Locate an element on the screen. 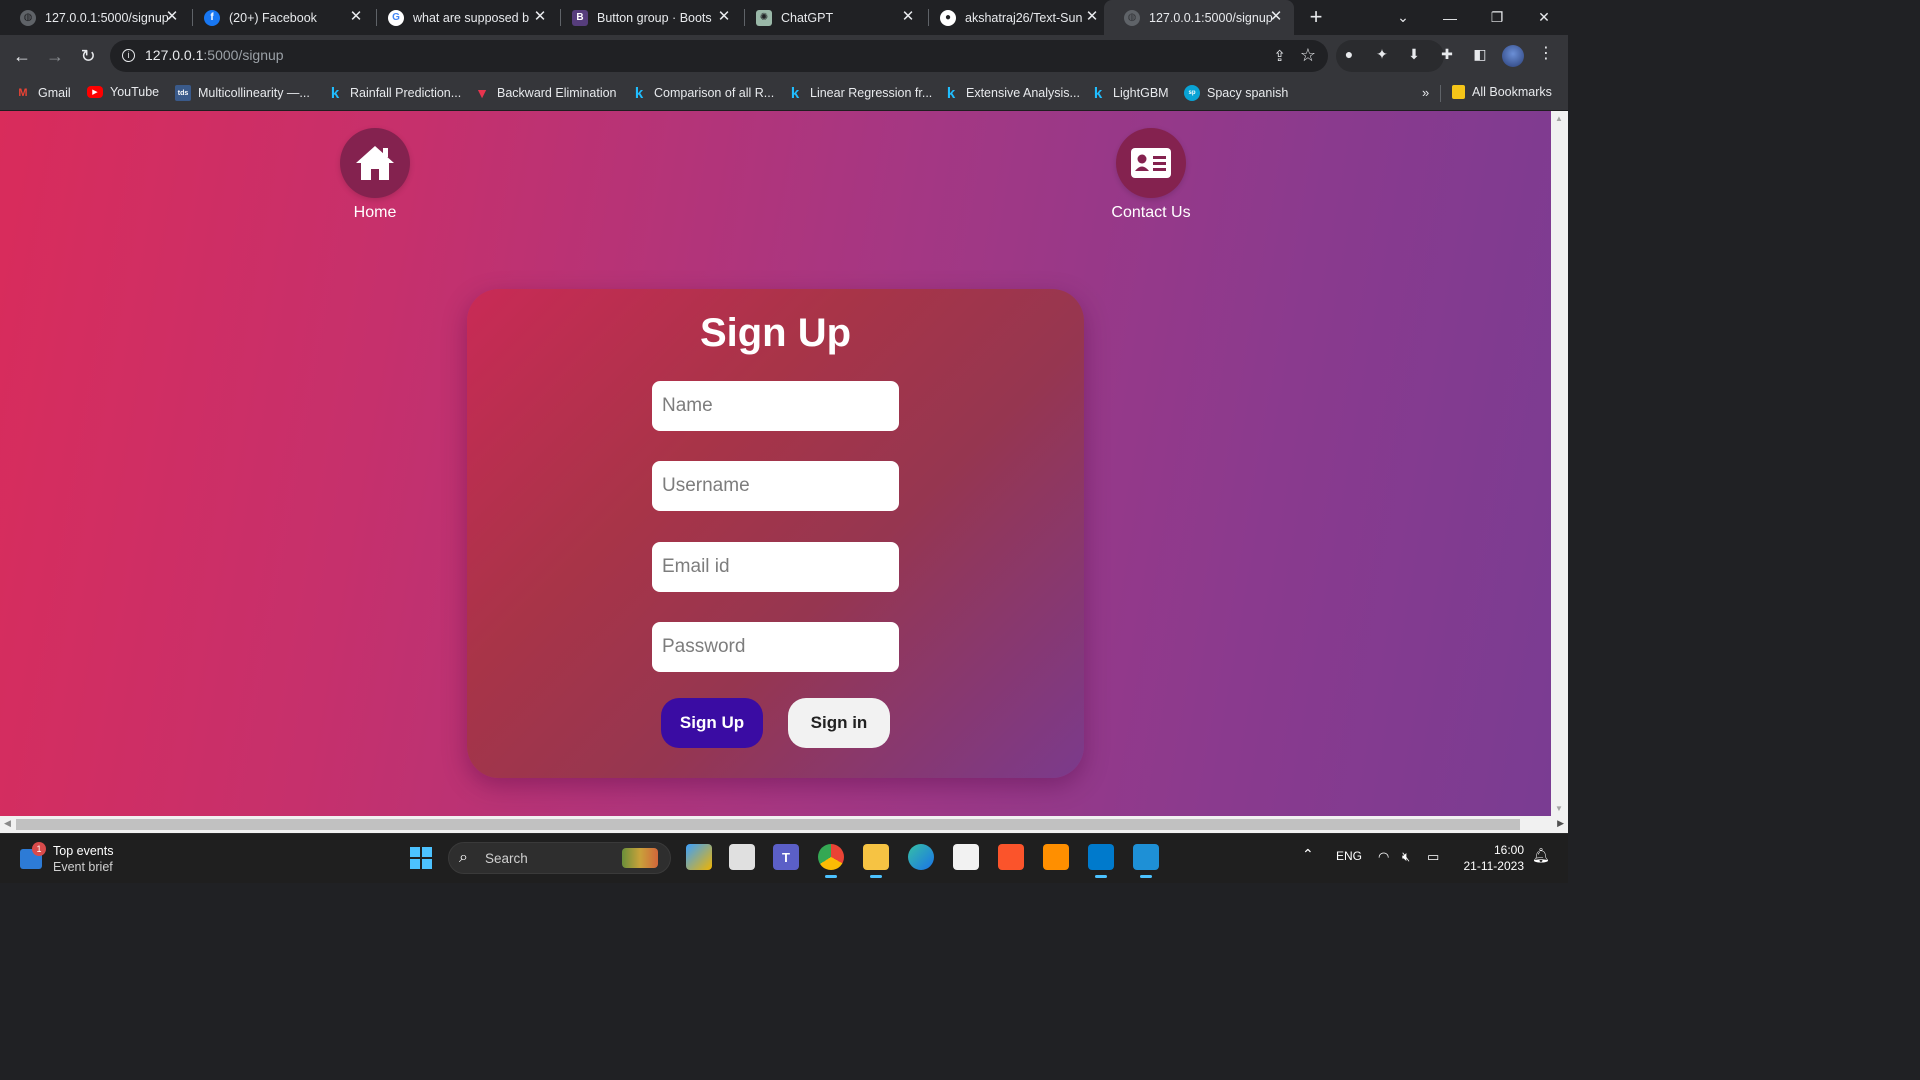 This screenshot has height=1080, width=1920. widget-subtitle: Event brief is located at coordinates (83, 867).